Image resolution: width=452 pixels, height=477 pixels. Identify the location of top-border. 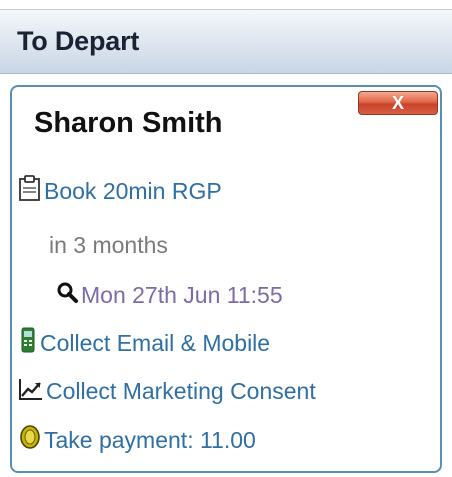
(226, 5).